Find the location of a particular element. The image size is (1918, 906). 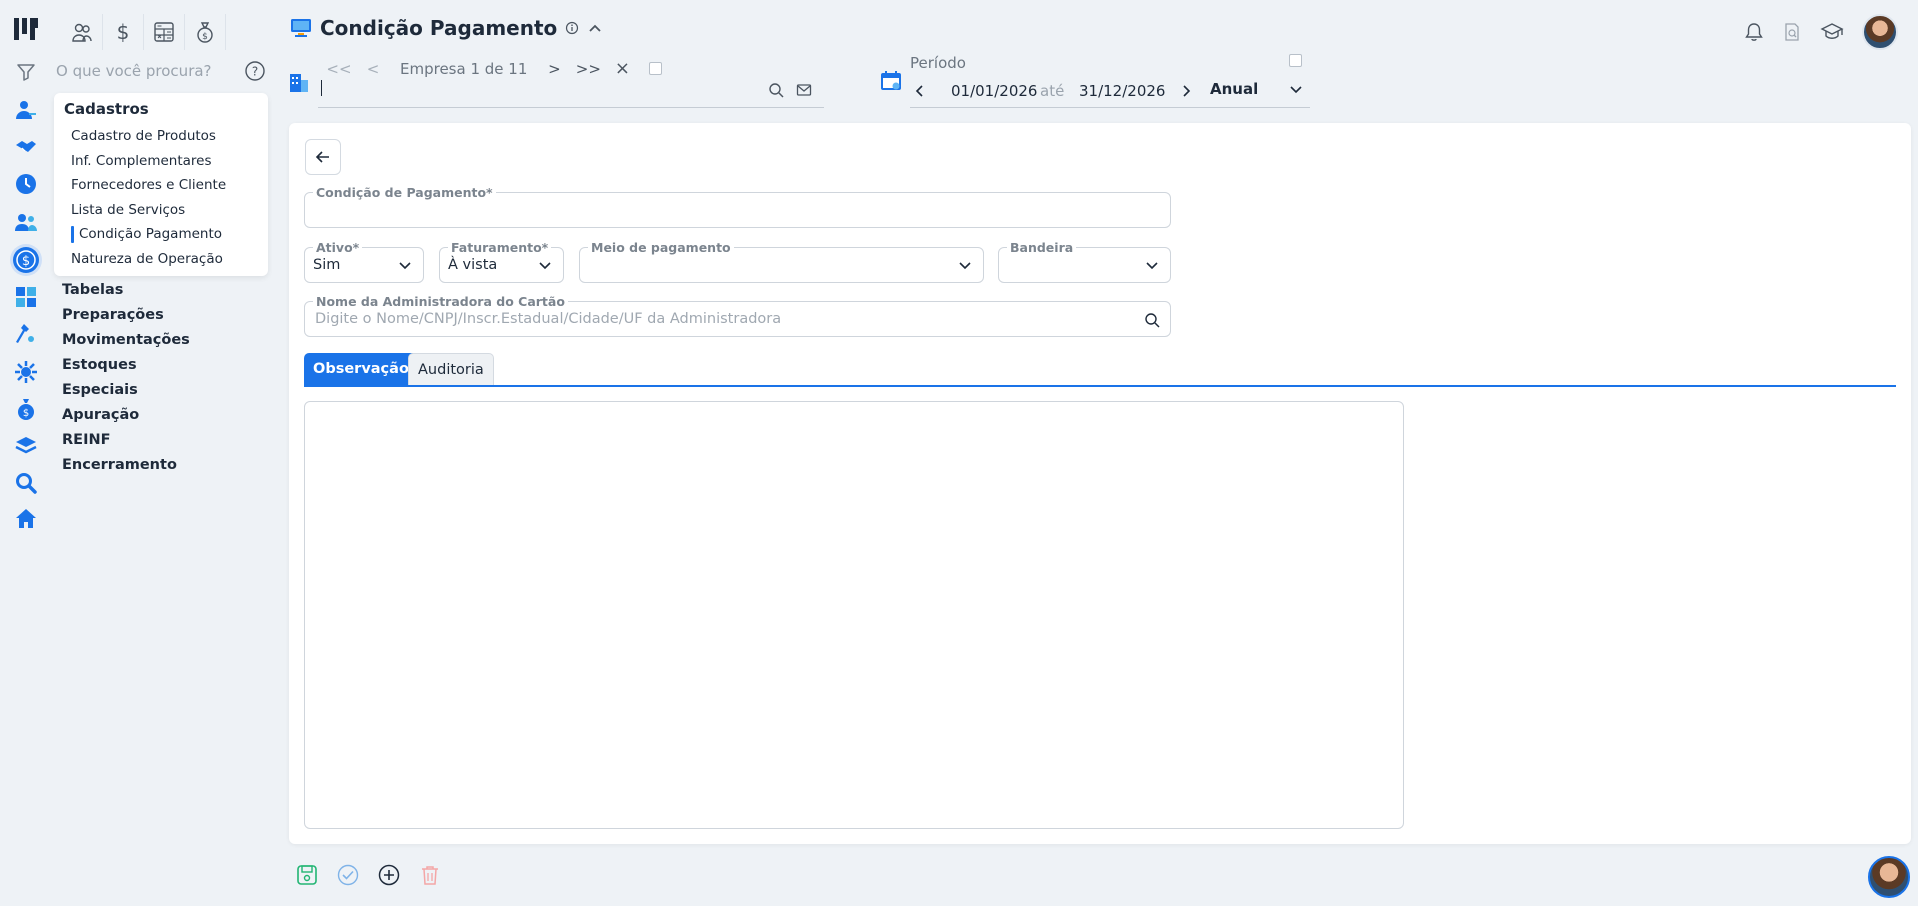

submenu-item-lista-servicos: Lista de Serviços is located at coordinates (128, 210).